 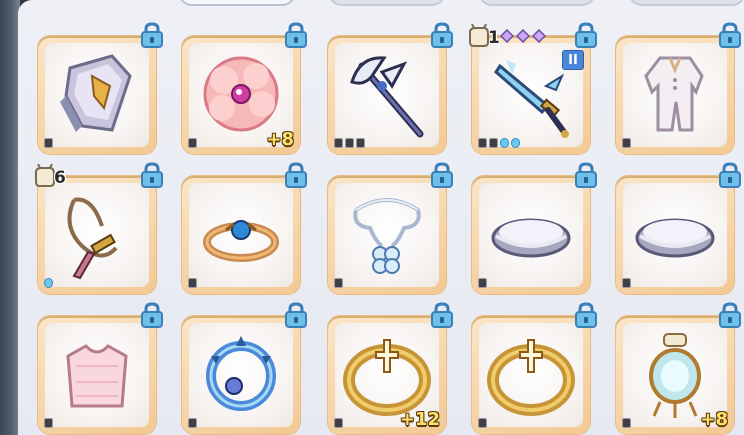 I want to click on item-slot-r3c1, so click(x=100, y=368).